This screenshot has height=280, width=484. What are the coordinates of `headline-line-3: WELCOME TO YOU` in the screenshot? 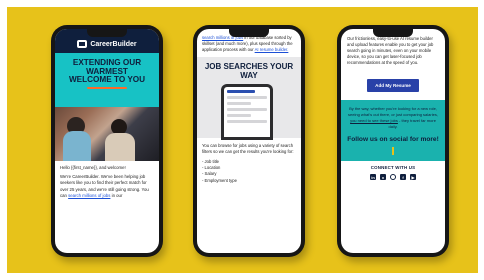 It's located at (107, 80).